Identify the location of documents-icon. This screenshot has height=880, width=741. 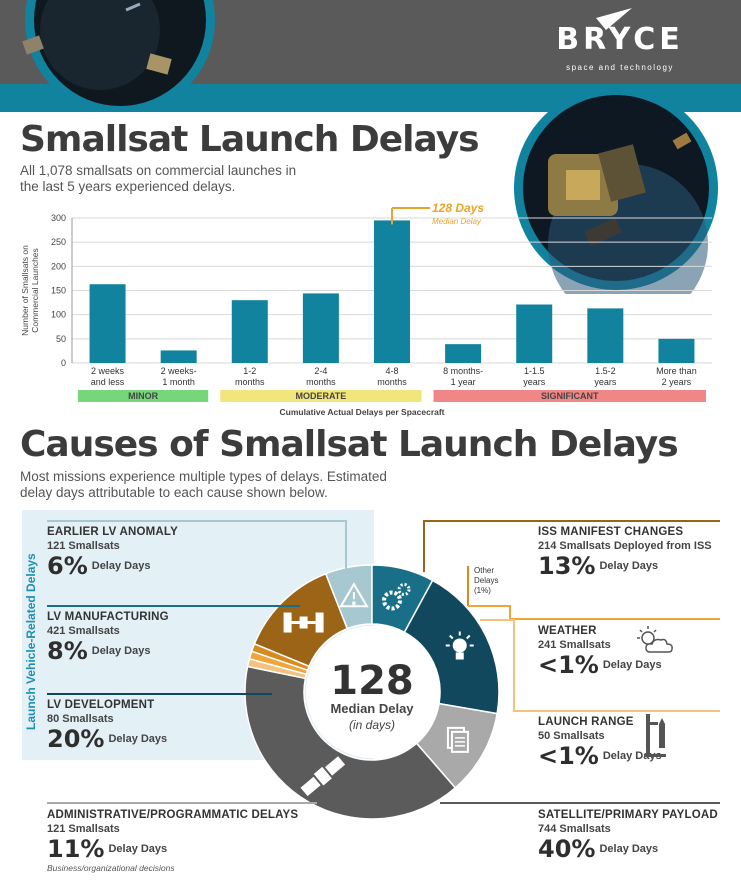
(457, 739).